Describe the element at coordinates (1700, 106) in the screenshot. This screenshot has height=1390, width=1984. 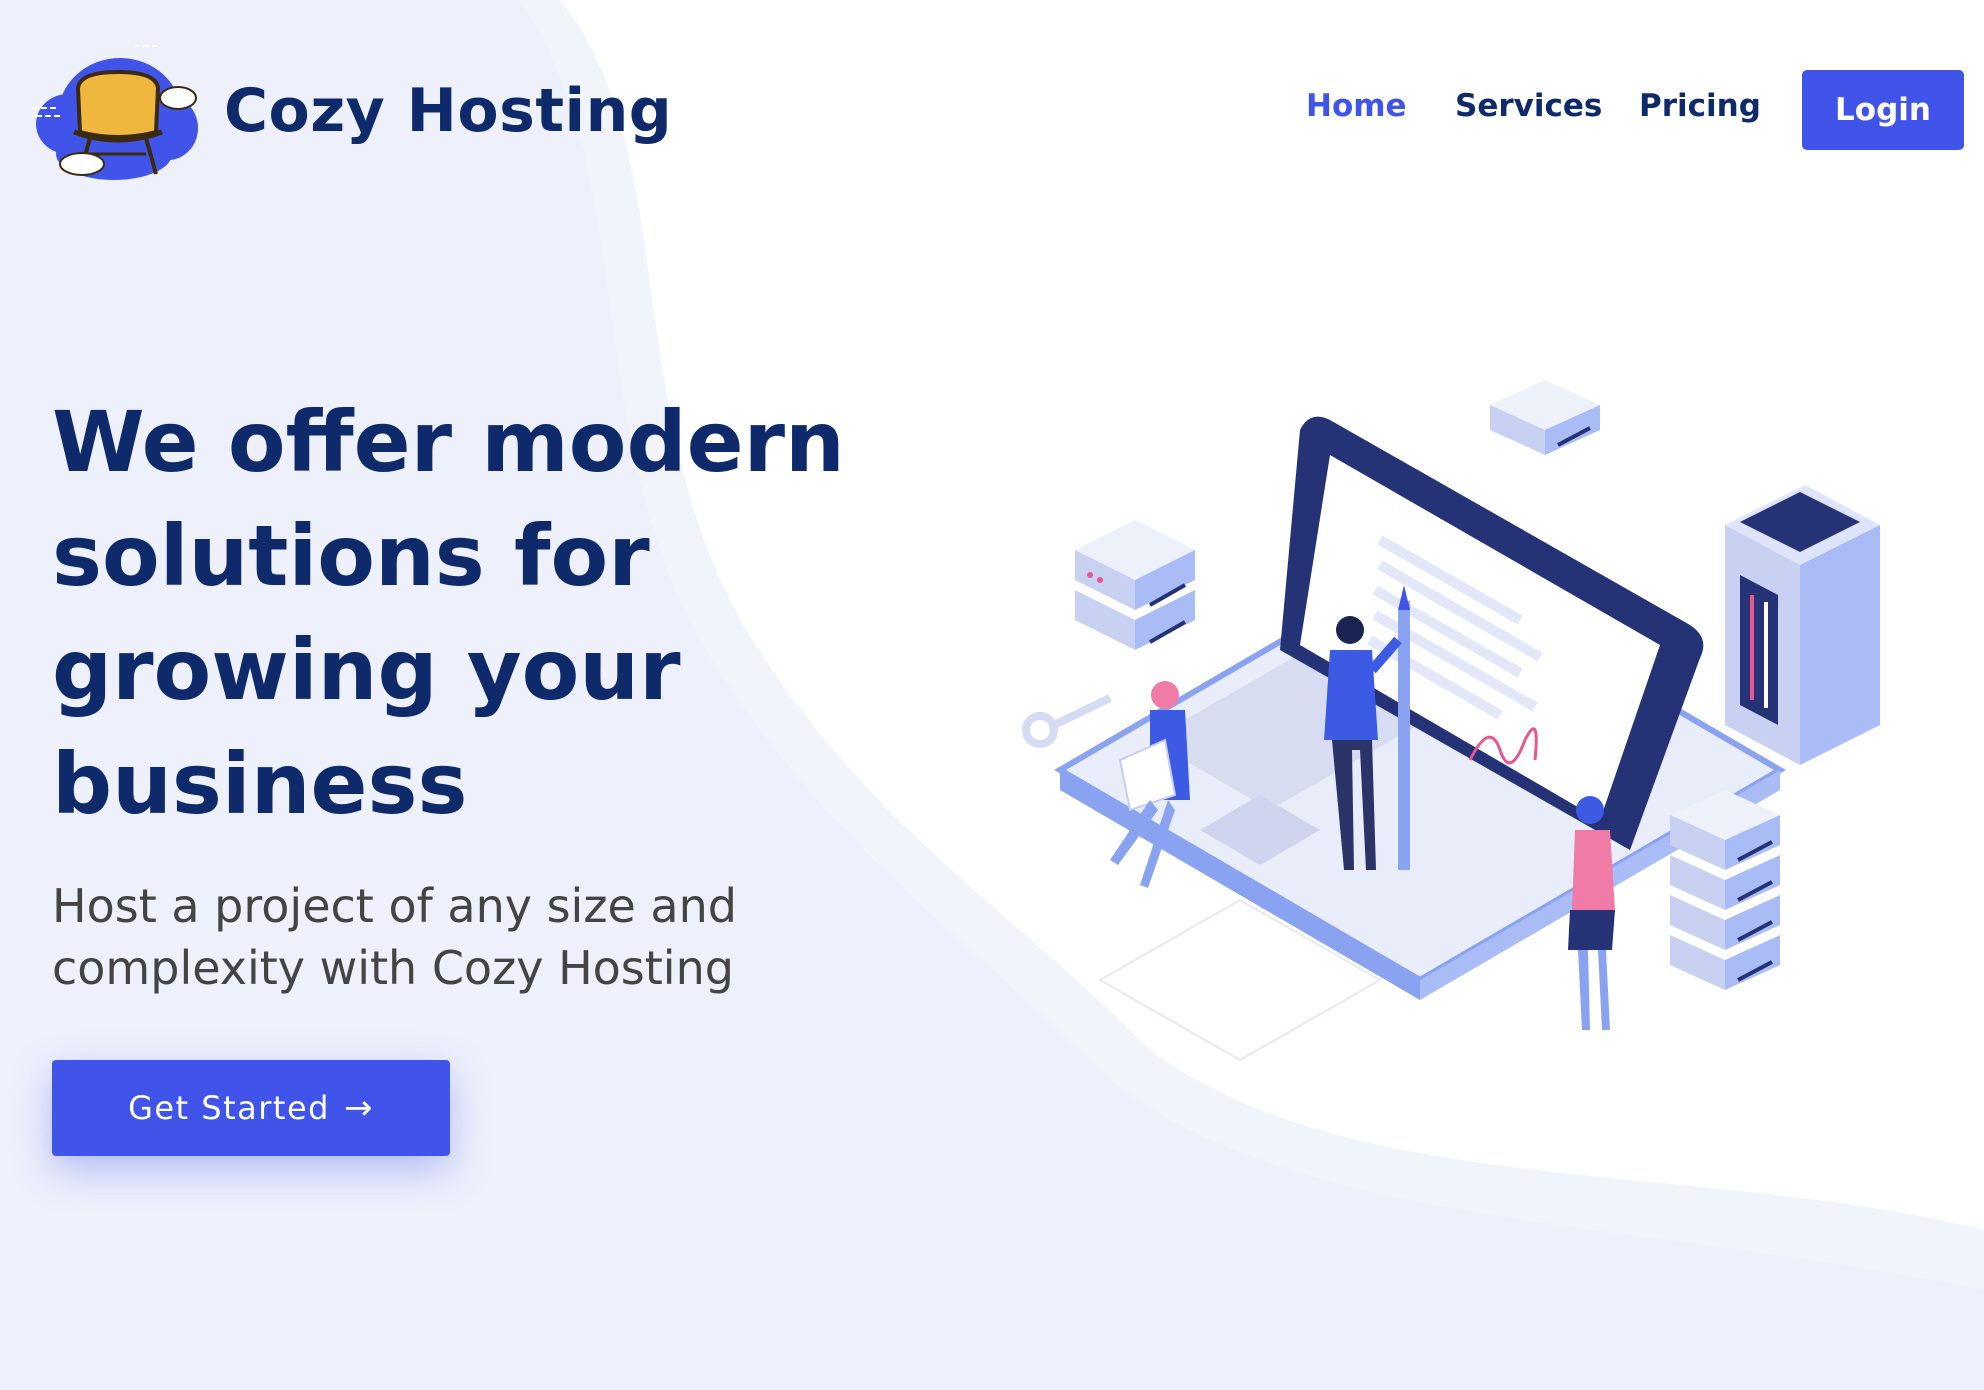
I see `nav-pricing-link: Pricing` at that location.